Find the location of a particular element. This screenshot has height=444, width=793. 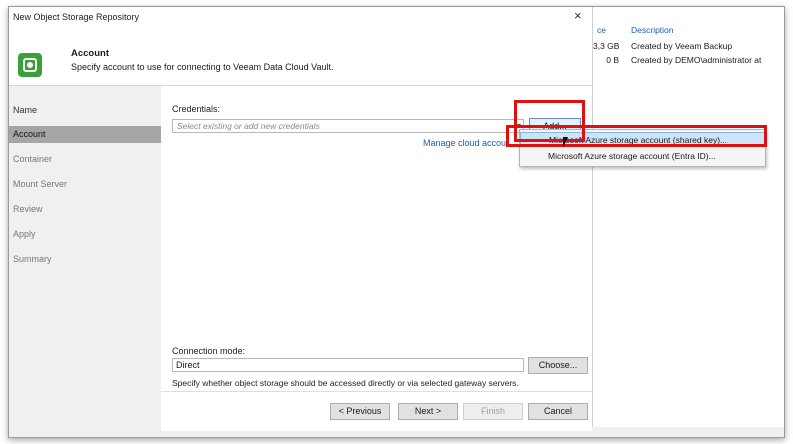

dialog-title-bar: New Object Storage Repository × is located at coordinates (300, 17).